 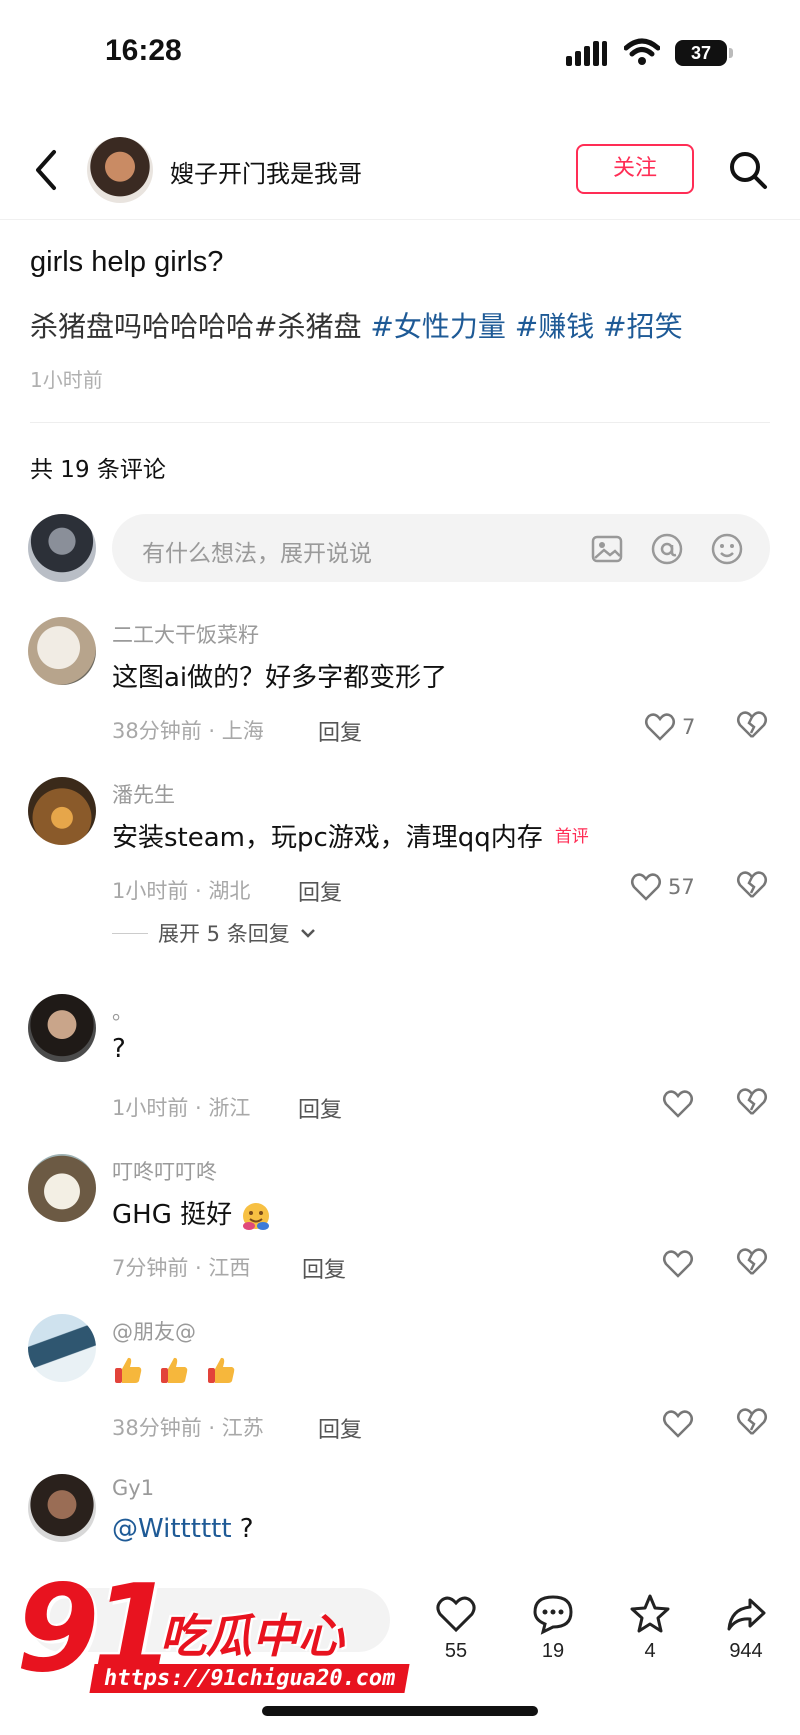 I want to click on comment-meta: 38分钟前 · 江苏, so click(x=188, y=1428).